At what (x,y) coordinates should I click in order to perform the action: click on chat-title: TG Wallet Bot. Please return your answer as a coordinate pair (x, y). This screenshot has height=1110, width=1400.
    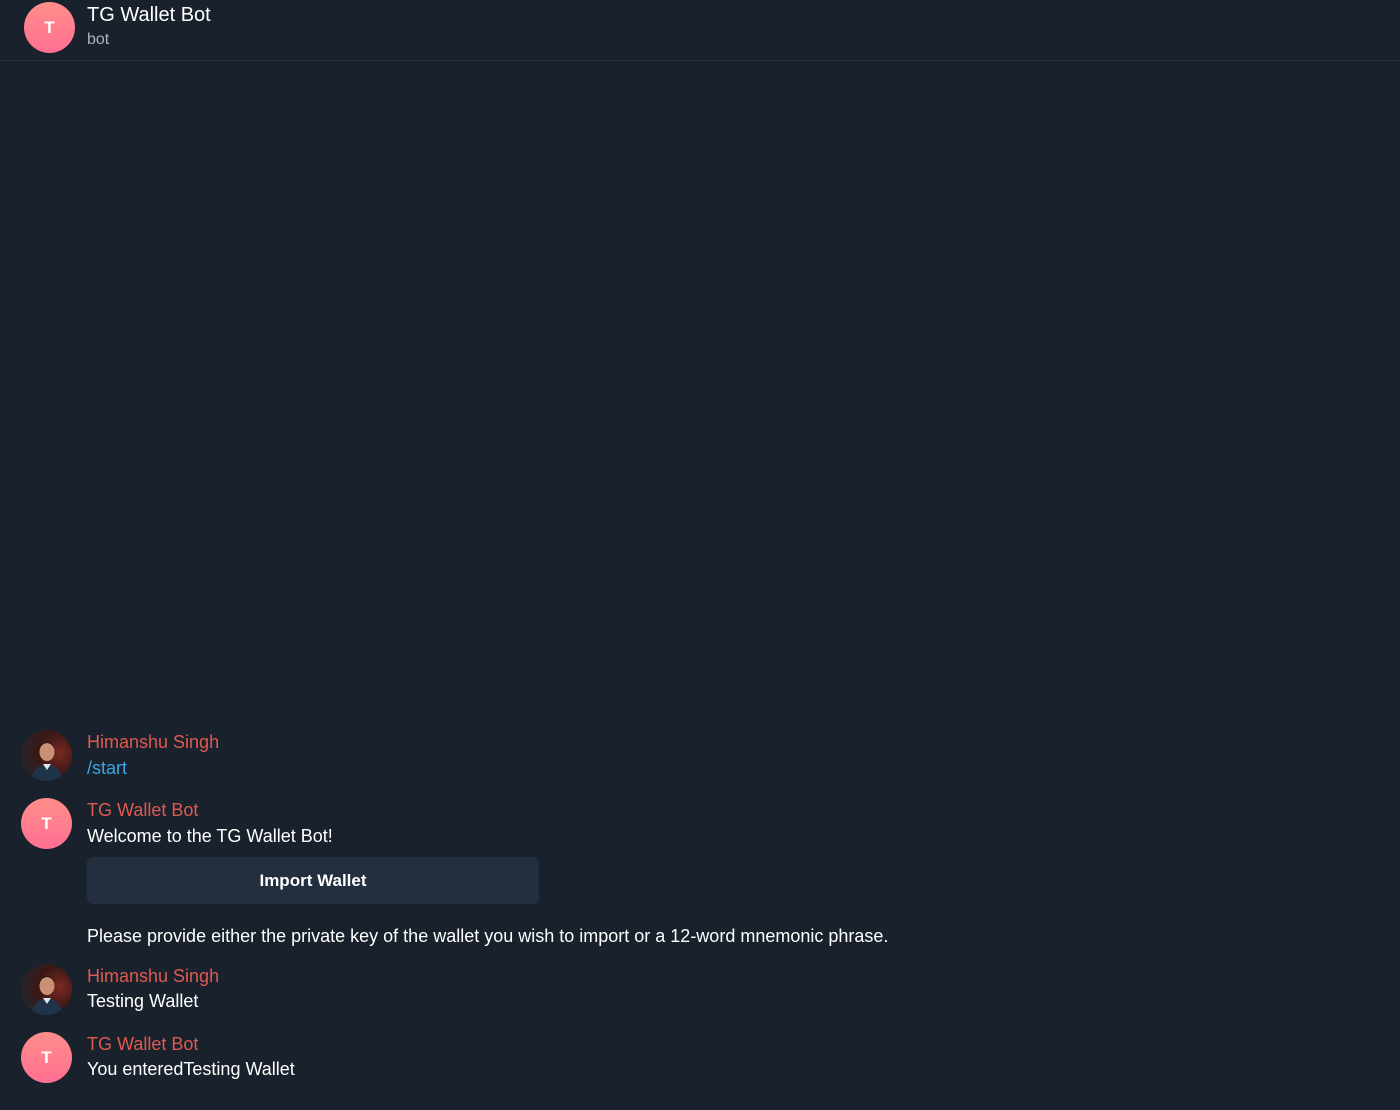
    Looking at the image, I should click on (149, 15).